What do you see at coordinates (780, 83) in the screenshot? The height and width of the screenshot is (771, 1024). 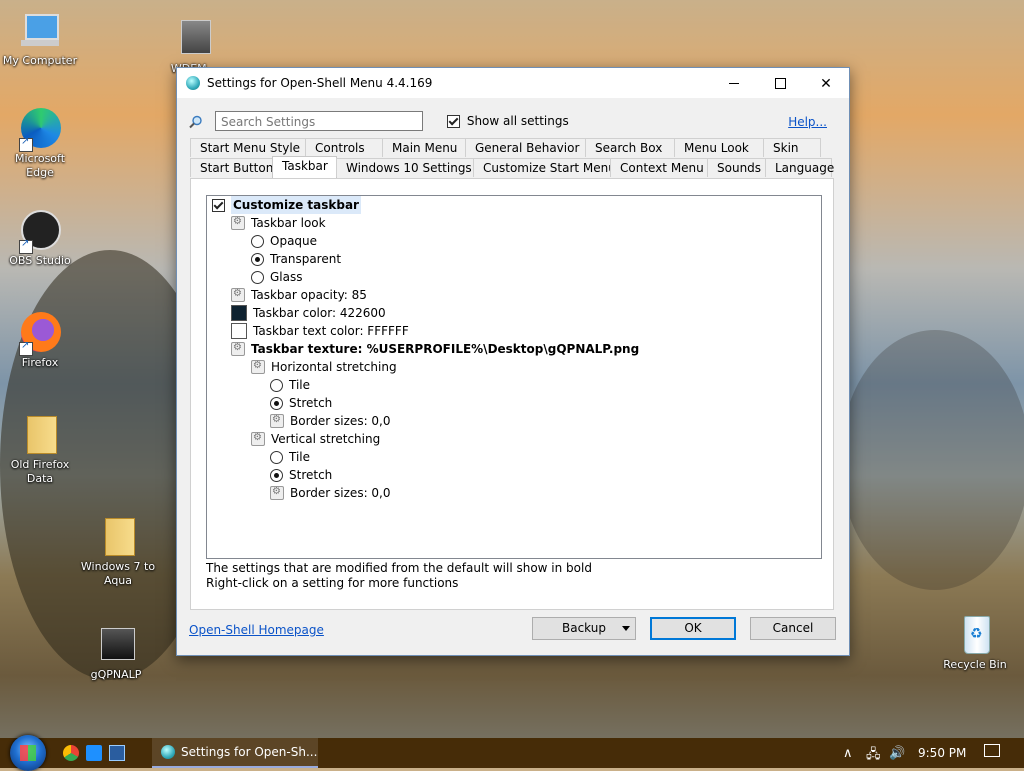 I see `maximize-button` at bounding box center [780, 83].